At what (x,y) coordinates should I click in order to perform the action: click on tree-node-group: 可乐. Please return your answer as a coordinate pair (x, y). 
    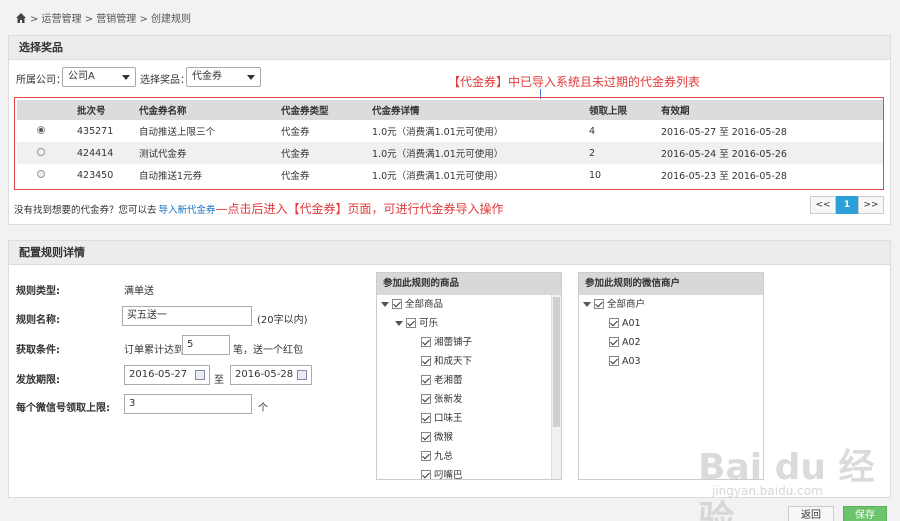
    Looking at the image, I should click on (416, 325).